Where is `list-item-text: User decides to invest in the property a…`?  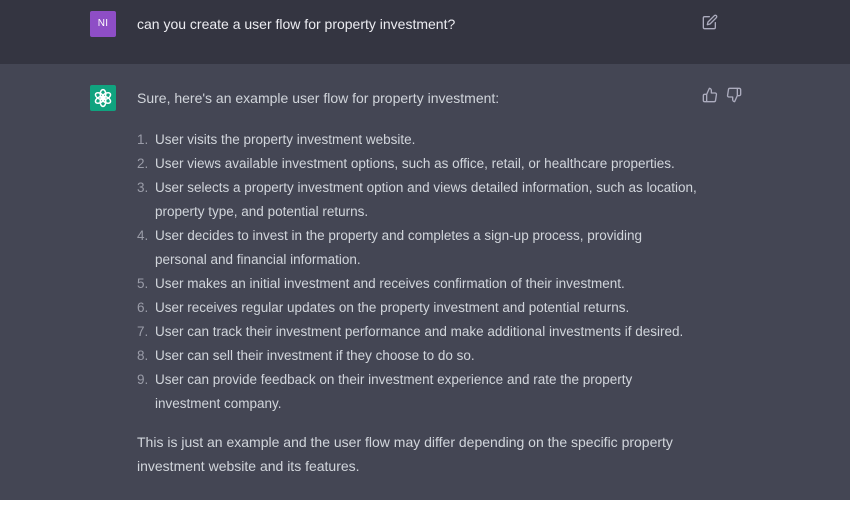 list-item-text: User decides to invest in the property a… is located at coordinates (399, 247).